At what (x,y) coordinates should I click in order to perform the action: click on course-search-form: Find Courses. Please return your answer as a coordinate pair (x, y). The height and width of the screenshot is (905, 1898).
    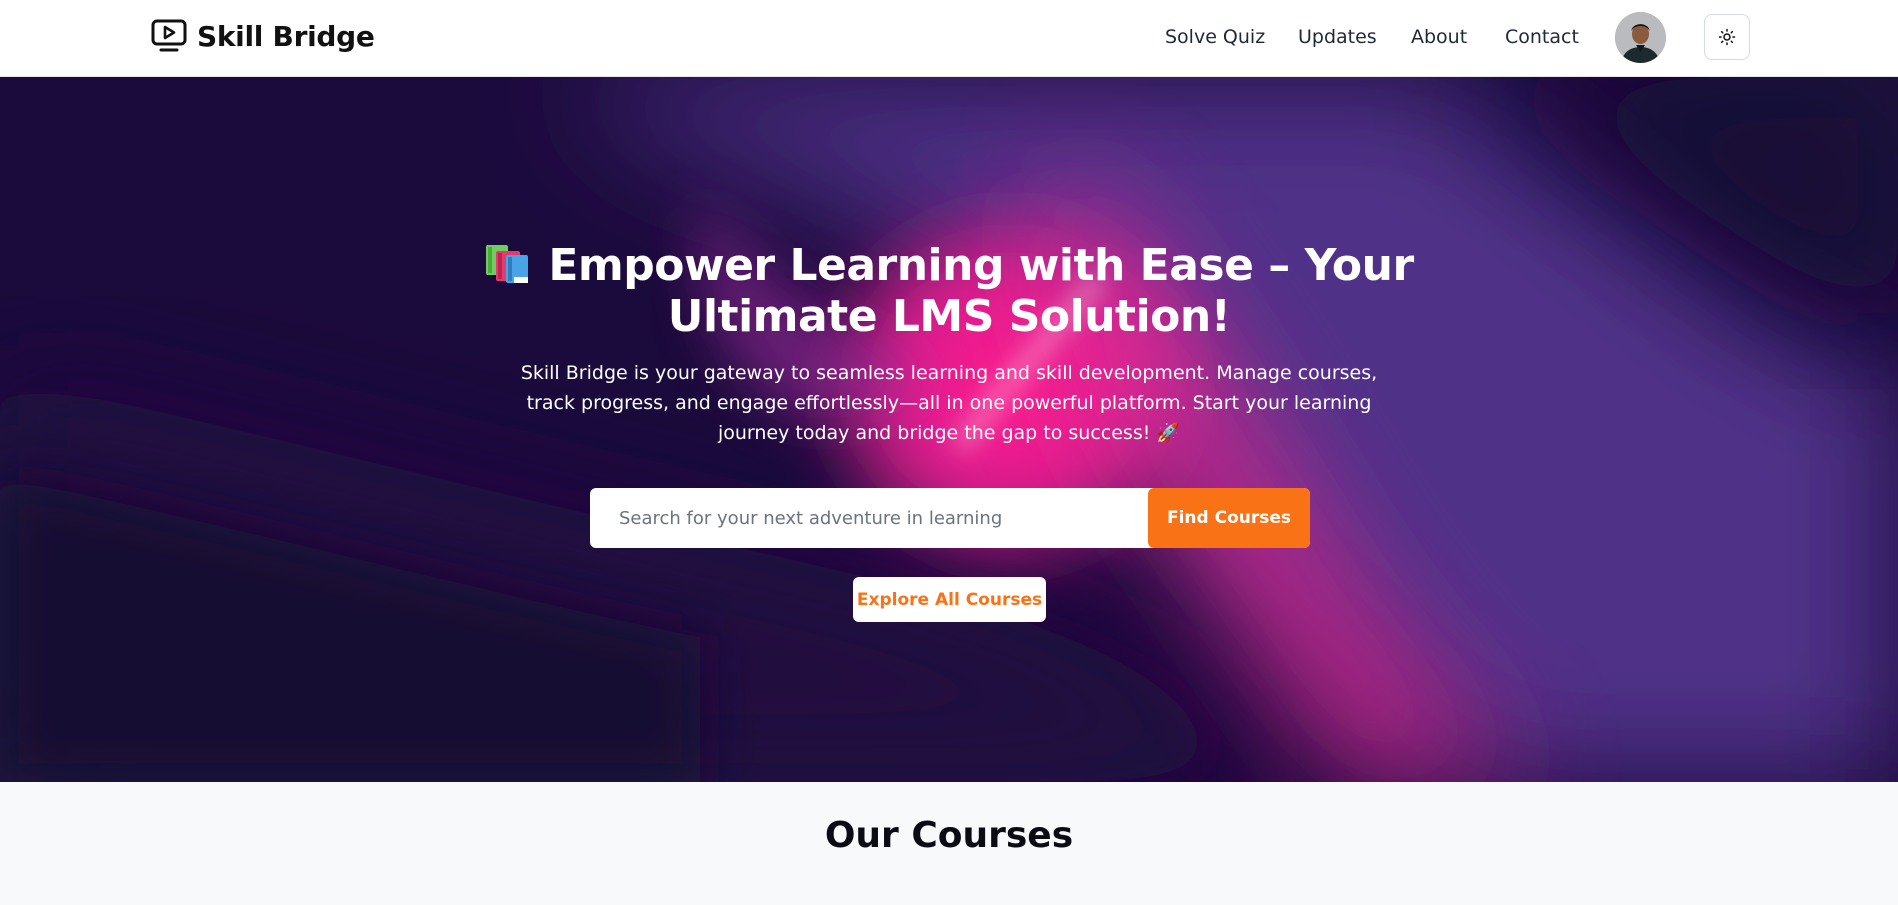
    Looking at the image, I should click on (950, 518).